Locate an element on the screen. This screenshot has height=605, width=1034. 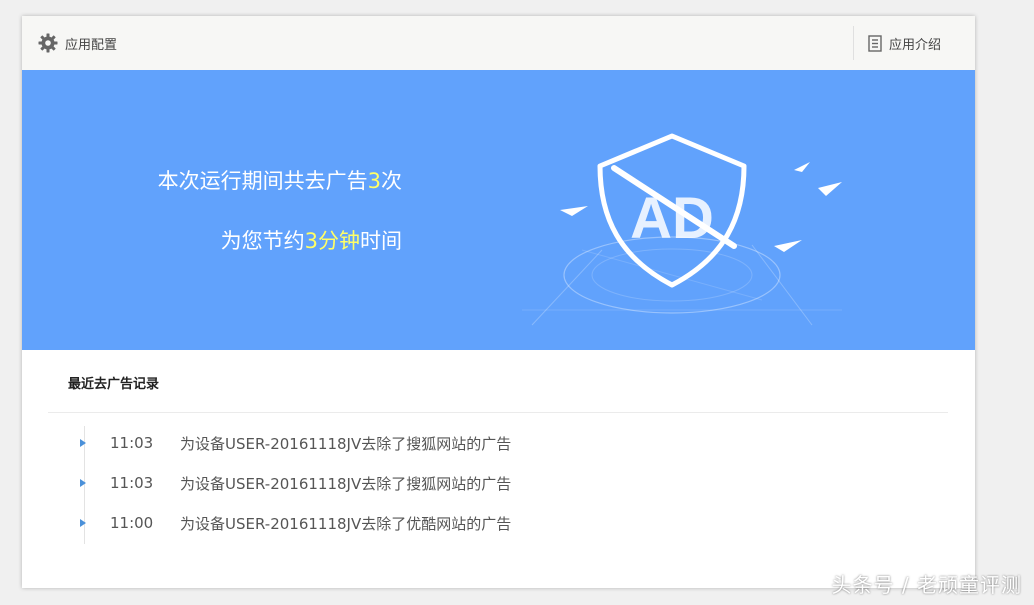
record-item: 11:00 为设备USER-20161118JV去除了优酷网站的广告 is located at coordinates (295, 523).